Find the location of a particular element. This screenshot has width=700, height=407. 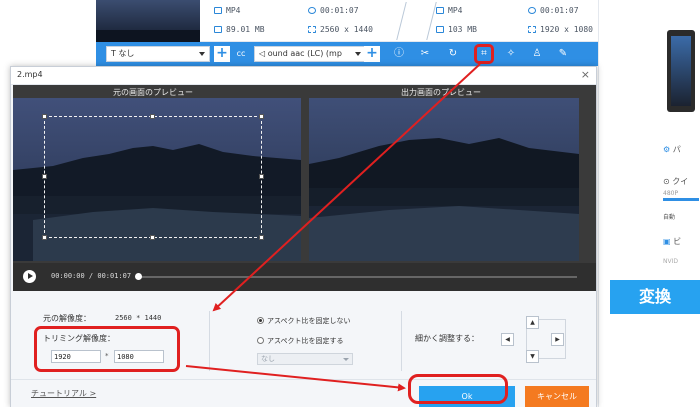

crop-width-input is located at coordinates (76, 356).